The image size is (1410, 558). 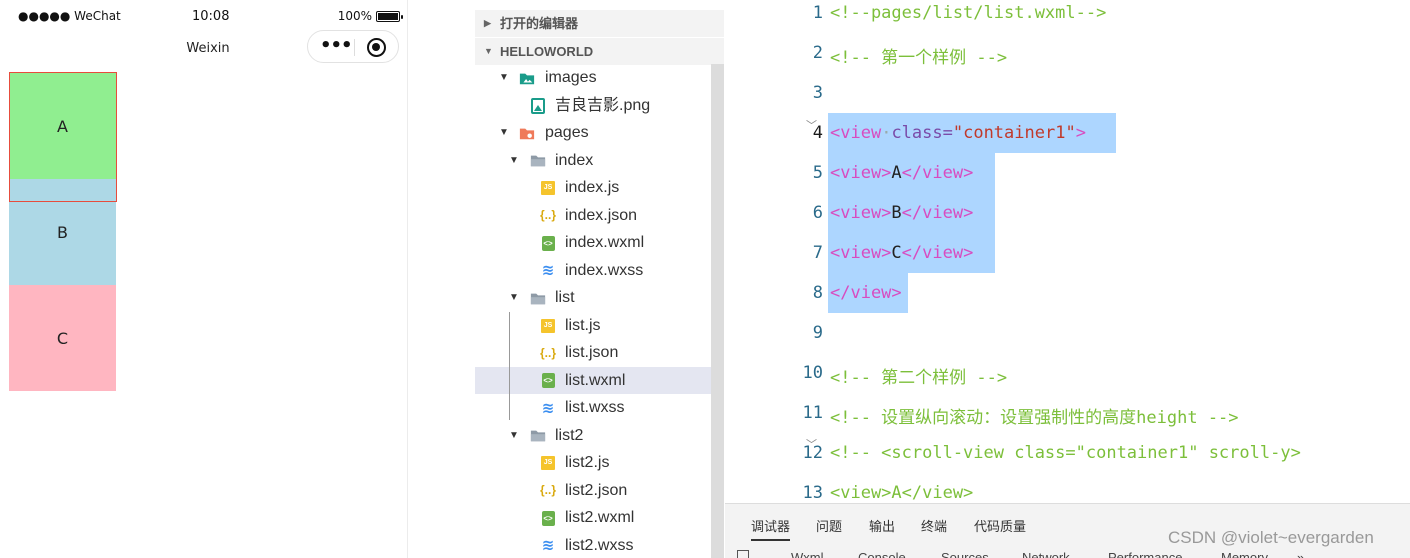 I want to click on code-line-5: <view>A</view>, so click(x=901, y=173).